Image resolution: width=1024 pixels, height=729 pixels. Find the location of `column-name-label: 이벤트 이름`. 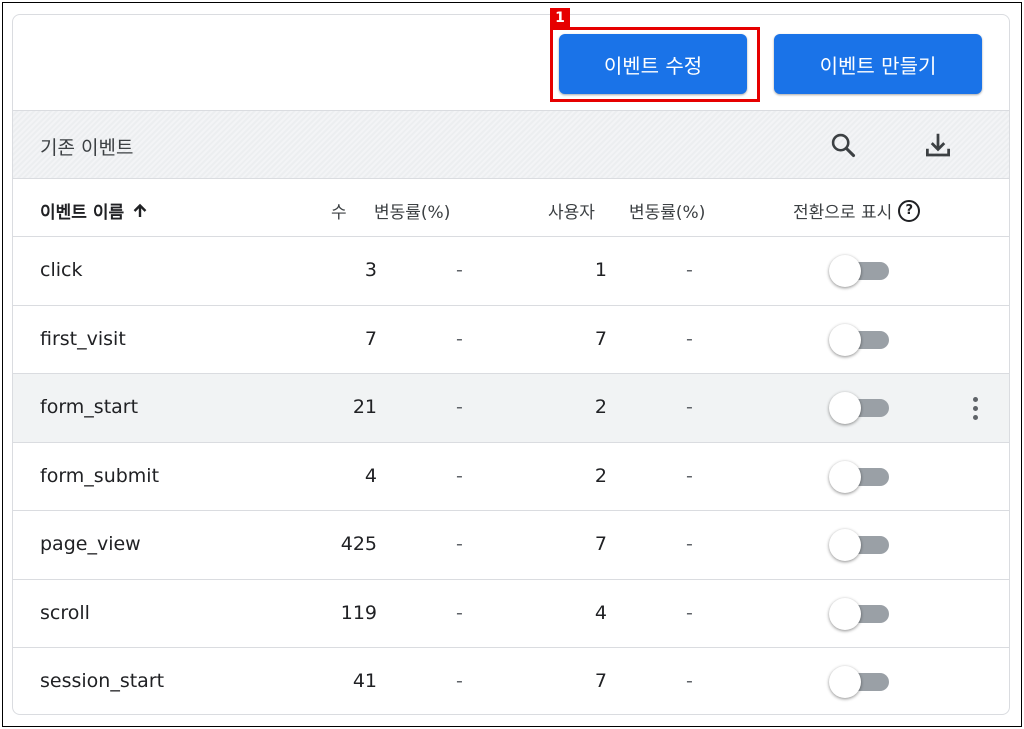

column-name-label: 이벤트 이름 is located at coordinates (82, 213).